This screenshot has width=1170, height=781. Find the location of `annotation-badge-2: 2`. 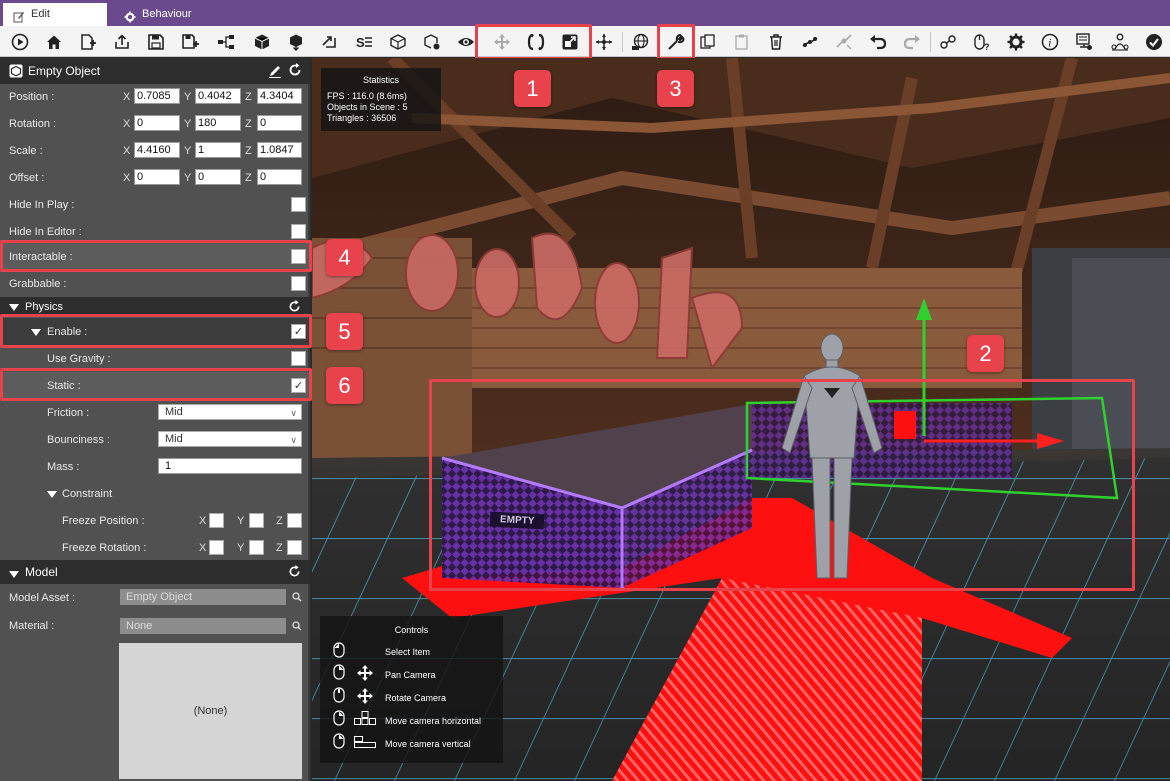

annotation-badge-2: 2 is located at coordinates (985, 353).